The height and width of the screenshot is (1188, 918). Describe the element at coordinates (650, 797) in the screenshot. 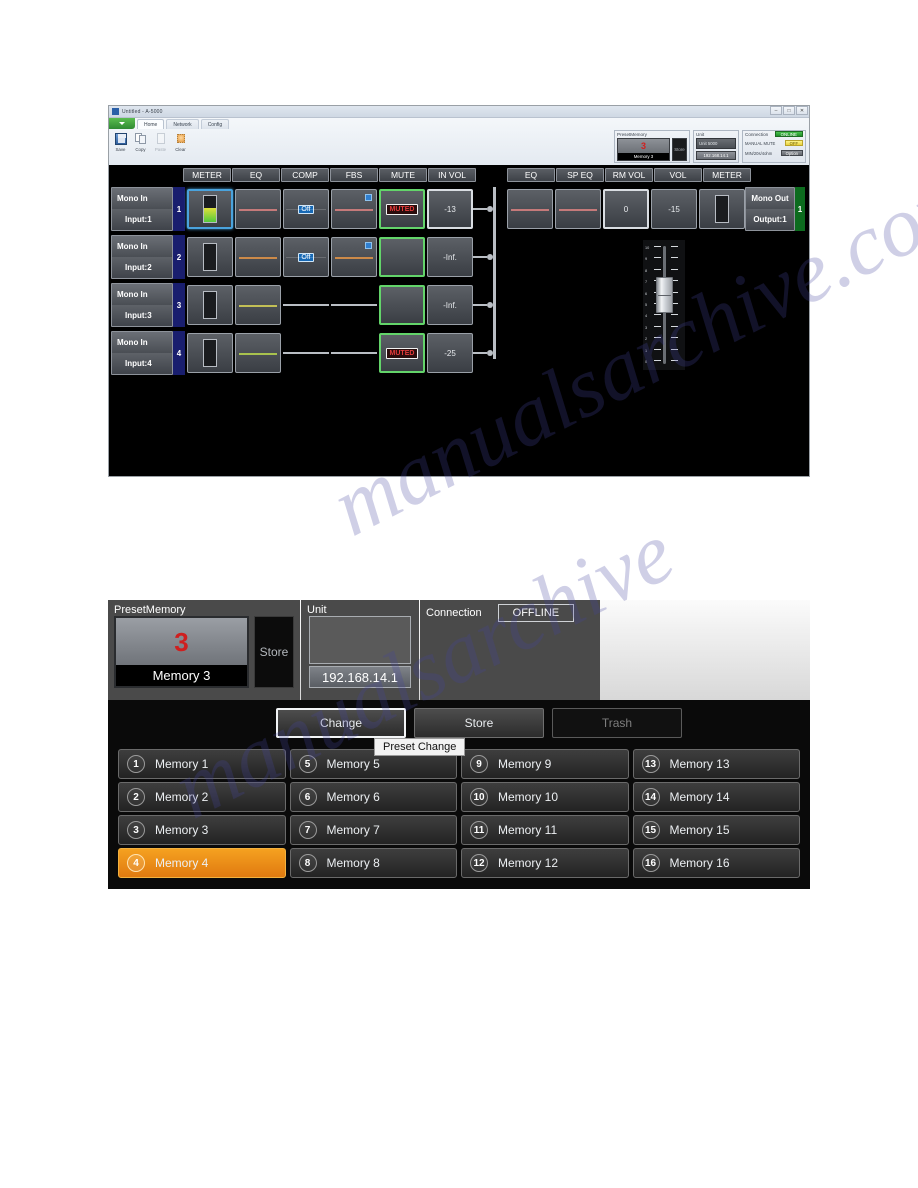

I see `memory-slot-number: 14` at that location.